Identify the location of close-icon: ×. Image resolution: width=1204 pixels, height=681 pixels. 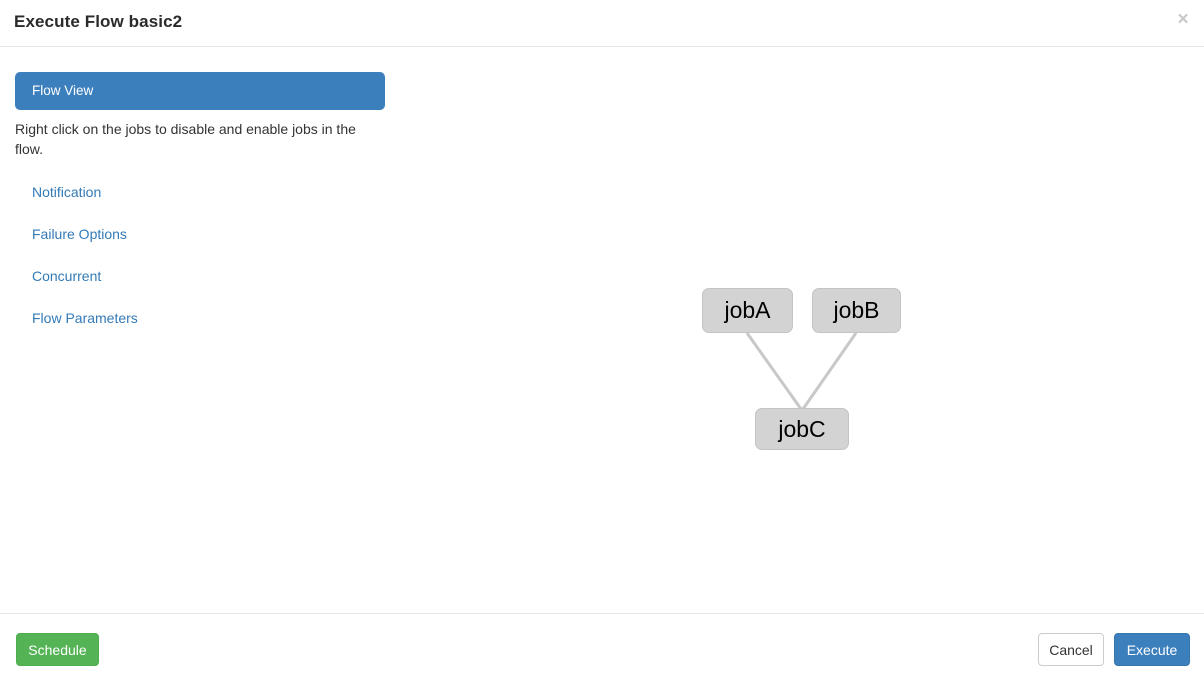
(1183, 20).